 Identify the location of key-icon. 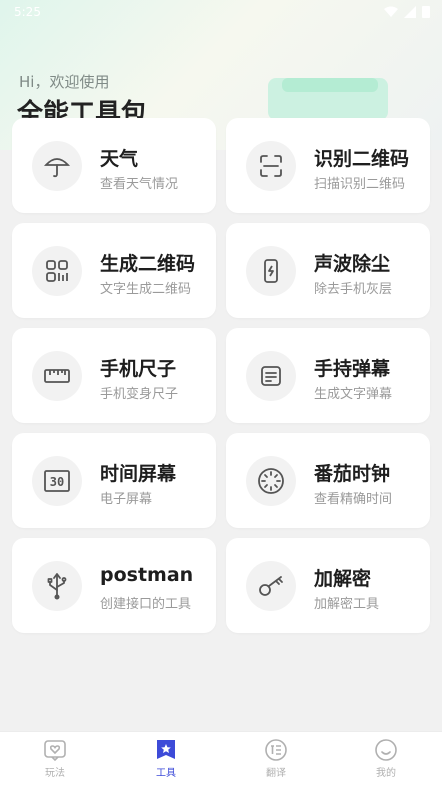
(271, 586).